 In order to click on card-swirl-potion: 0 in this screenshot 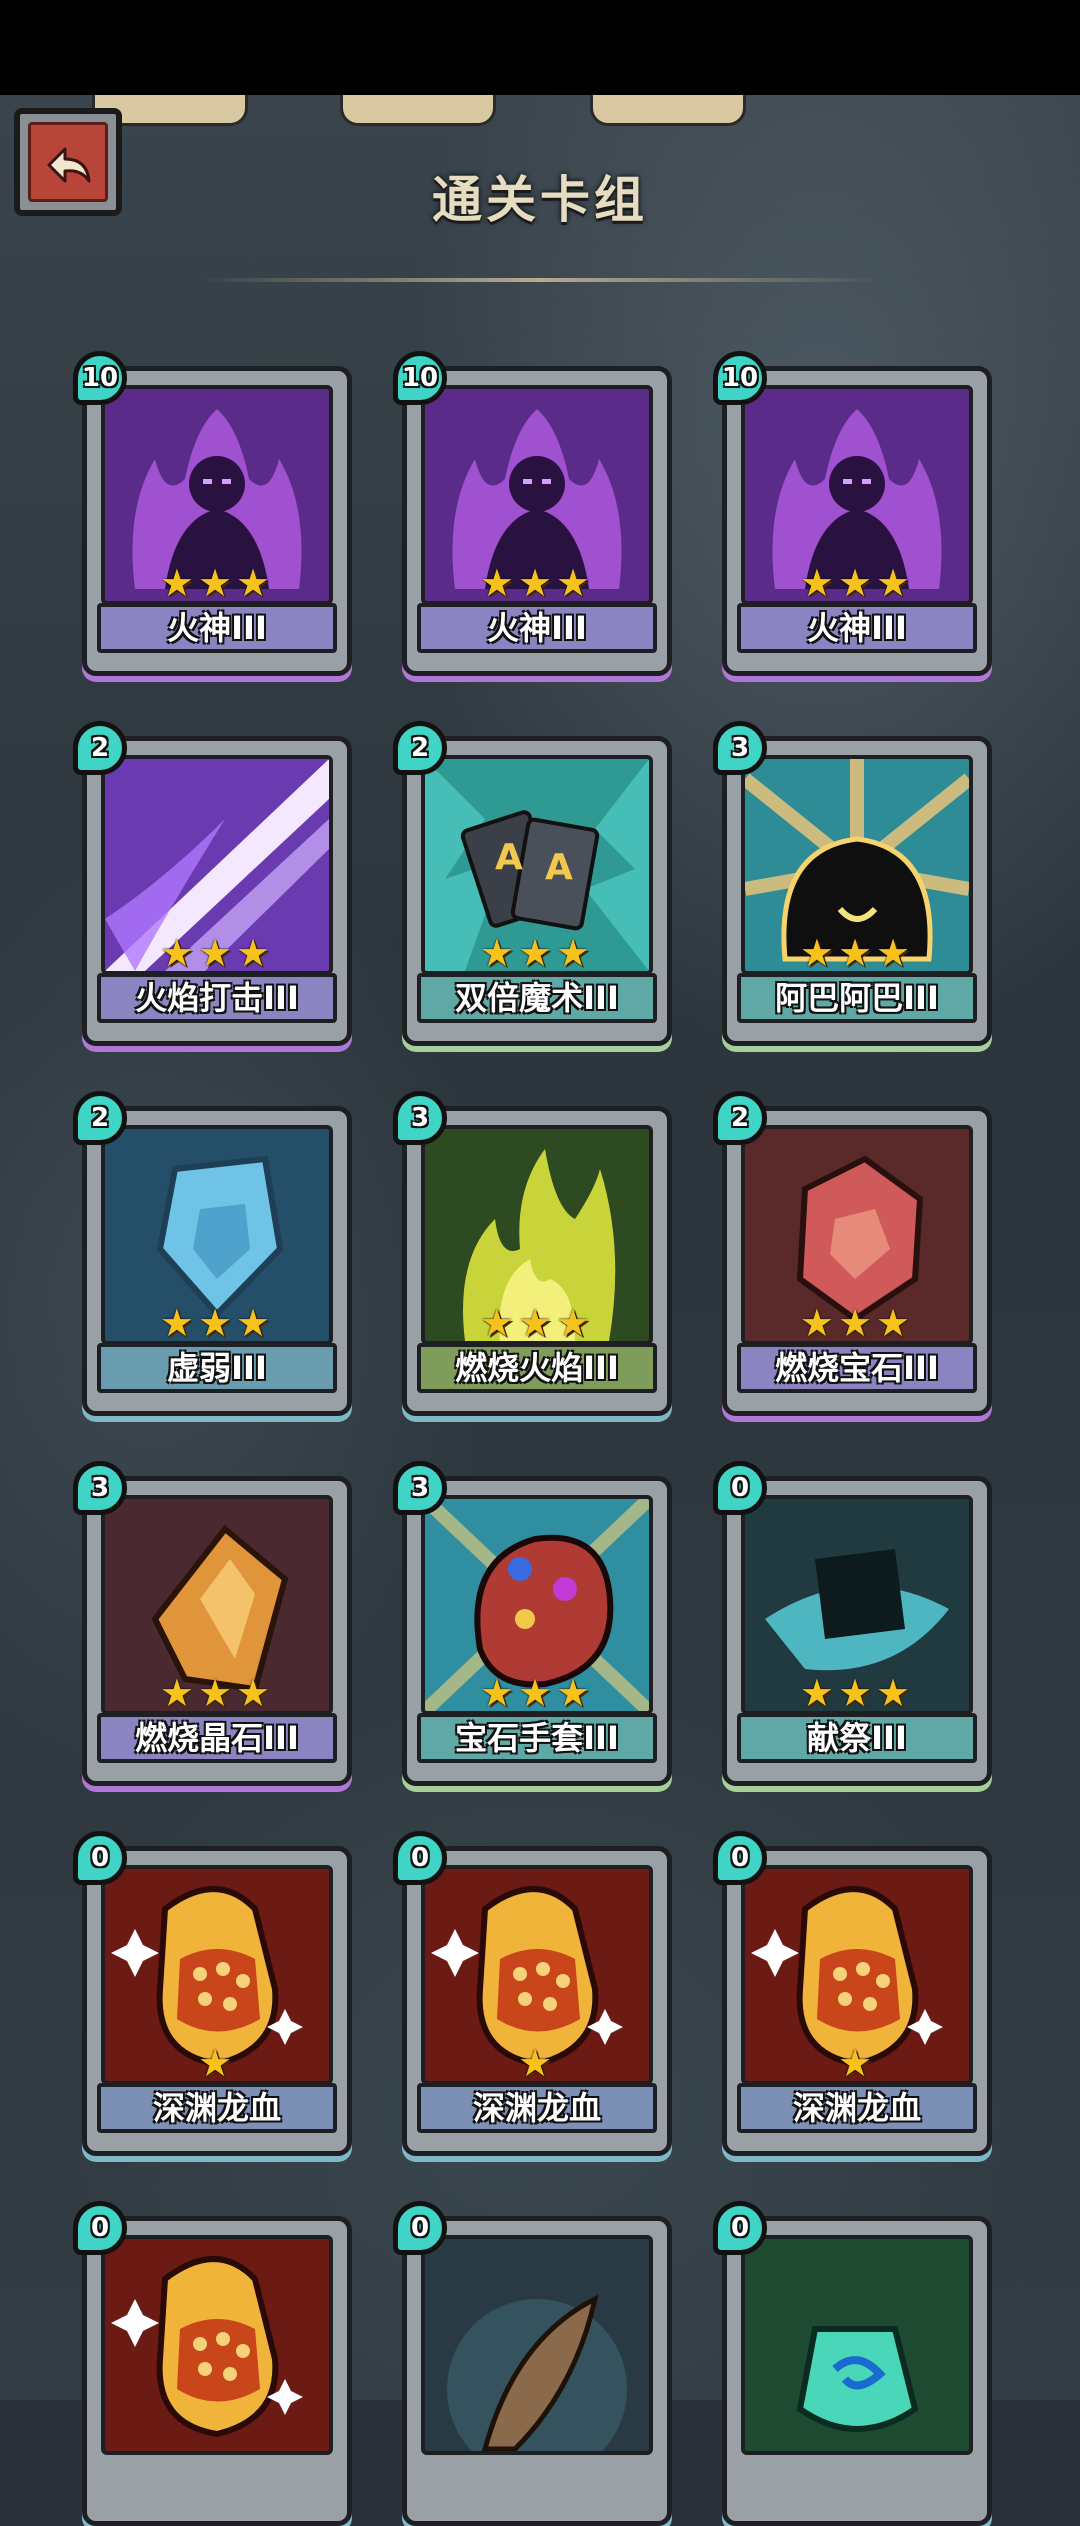, I will do `click(852, 2363)`.